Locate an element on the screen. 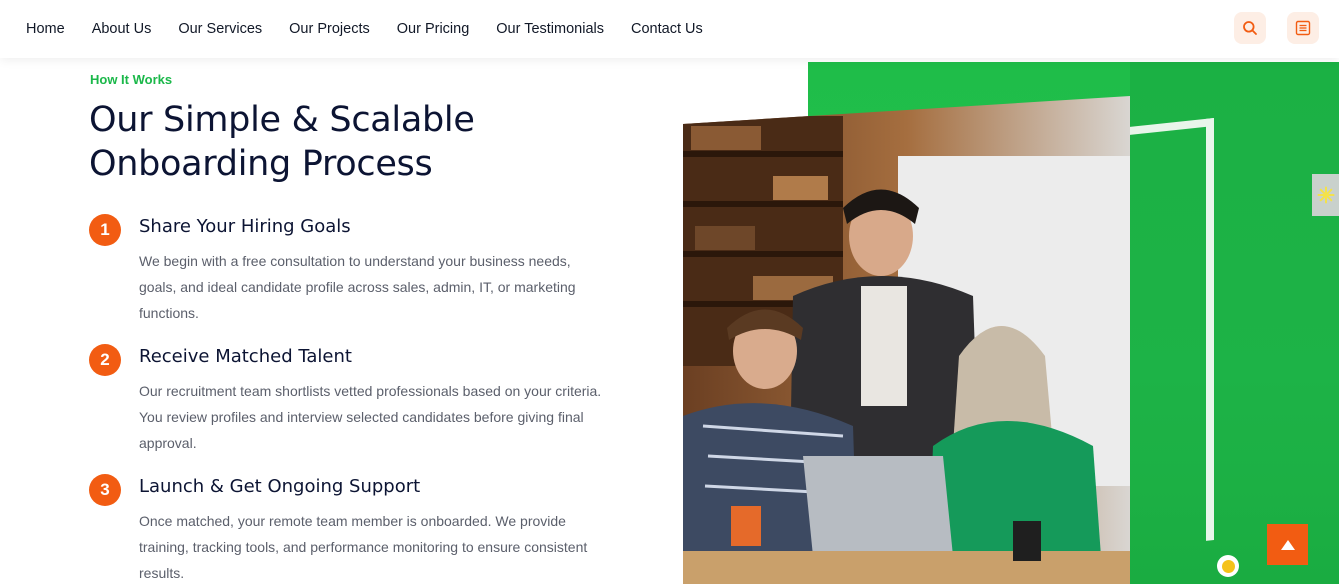 The image size is (1339, 586). step-title: Launch & Get Ongoing Support is located at coordinates (280, 486).